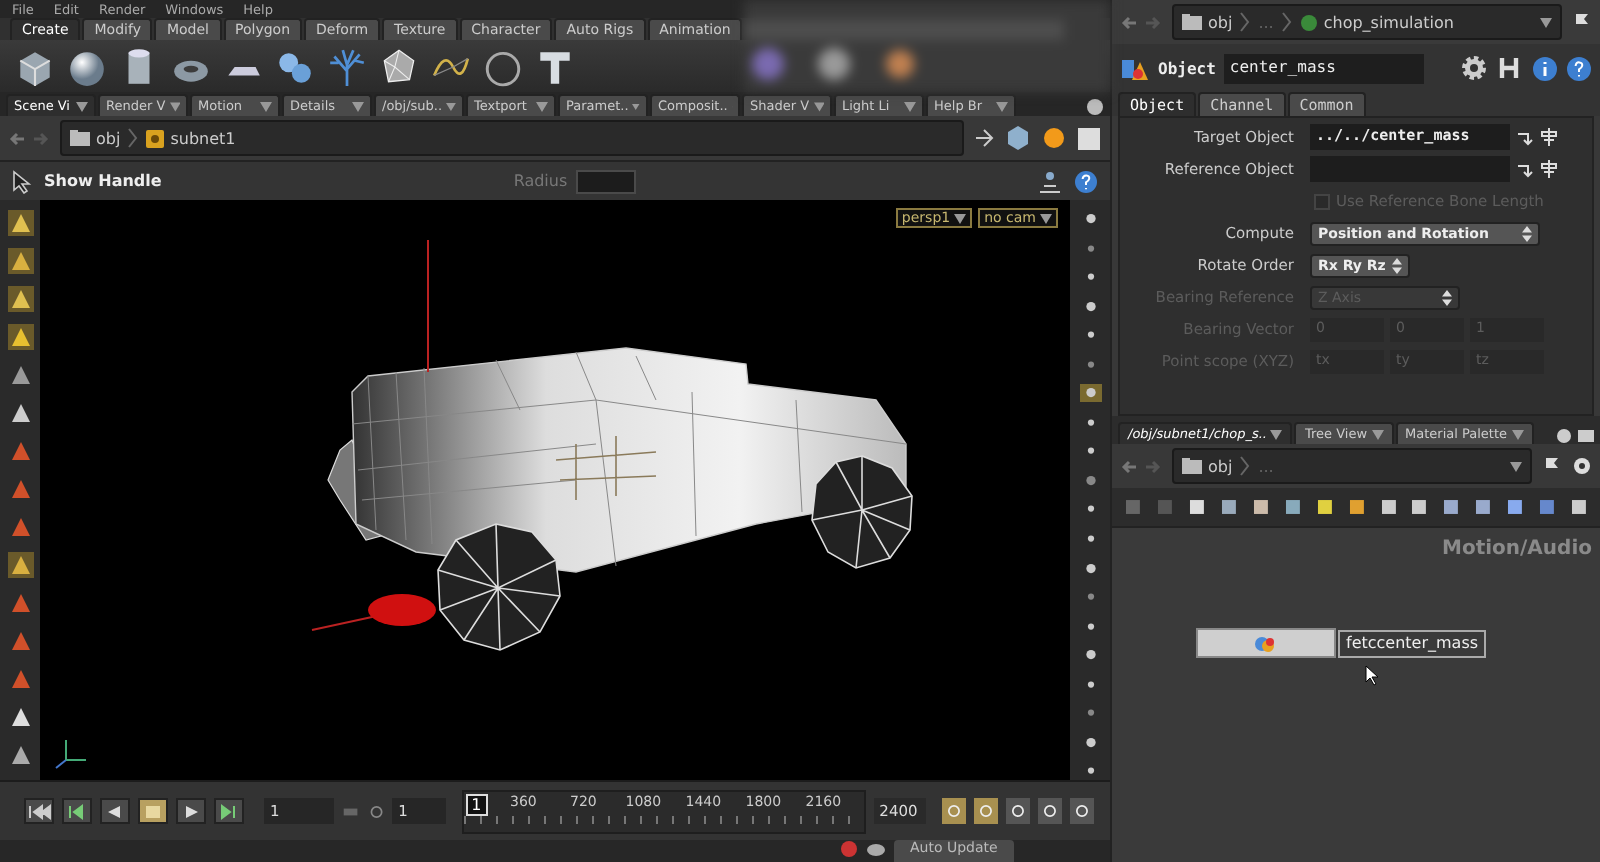 The image size is (1600, 862). What do you see at coordinates (229, 811) in the screenshot?
I see `step-forward-button` at bounding box center [229, 811].